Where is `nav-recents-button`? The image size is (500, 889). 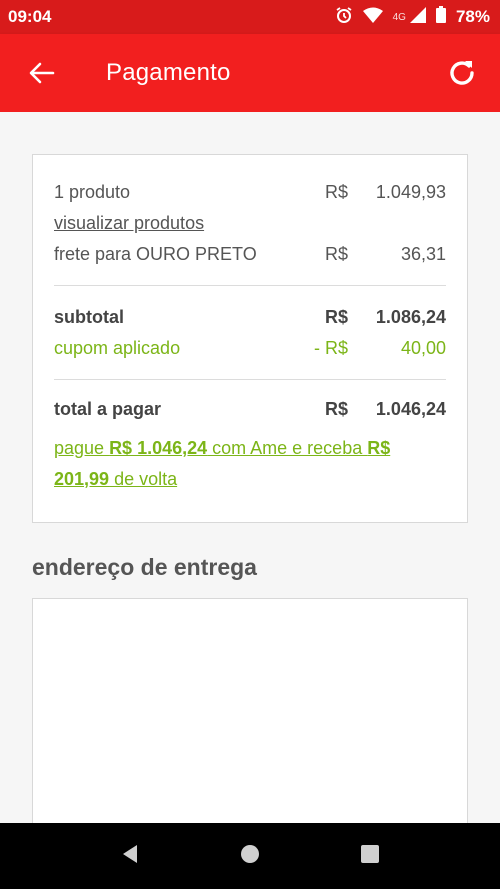
nav-recents-button is located at coordinates (370, 856).